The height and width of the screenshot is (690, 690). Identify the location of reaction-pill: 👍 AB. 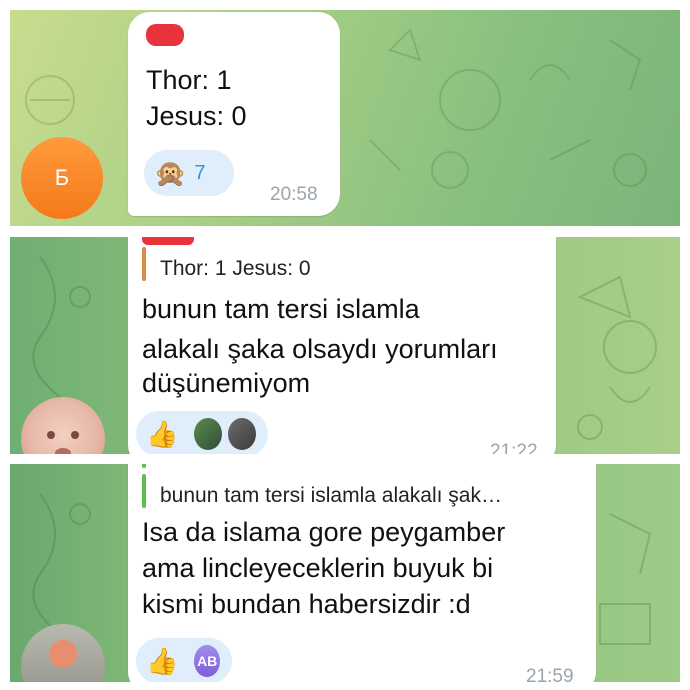
(184, 660).